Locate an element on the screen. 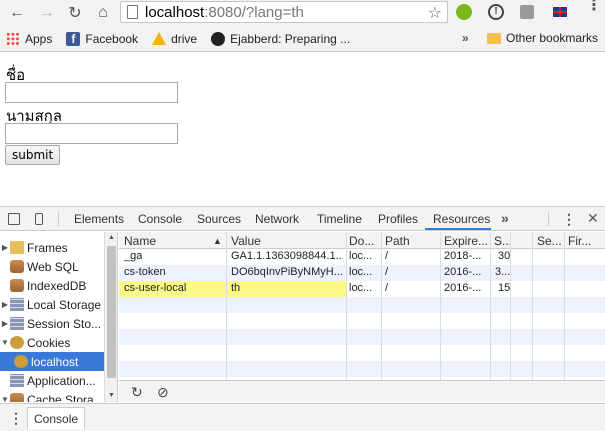 Image resolution: width=605 pixels, height=431 pixels. sidebar-scrollbar: ▲ ▼ is located at coordinates (110, 317).